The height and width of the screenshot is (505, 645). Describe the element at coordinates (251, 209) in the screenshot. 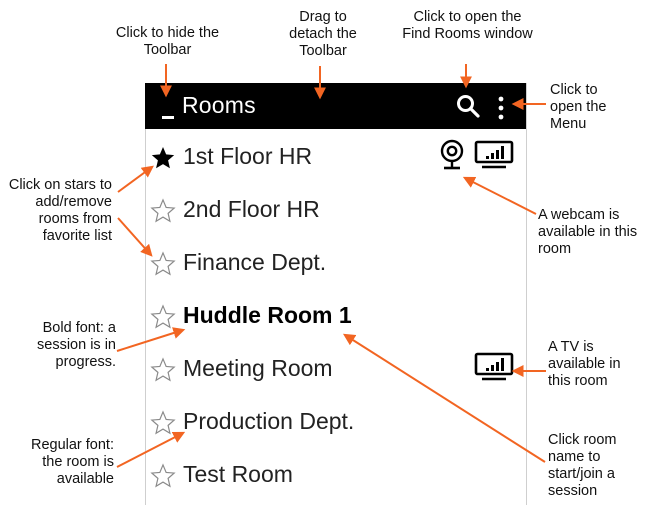

I see `room-name: 2nd Floor HR` at that location.